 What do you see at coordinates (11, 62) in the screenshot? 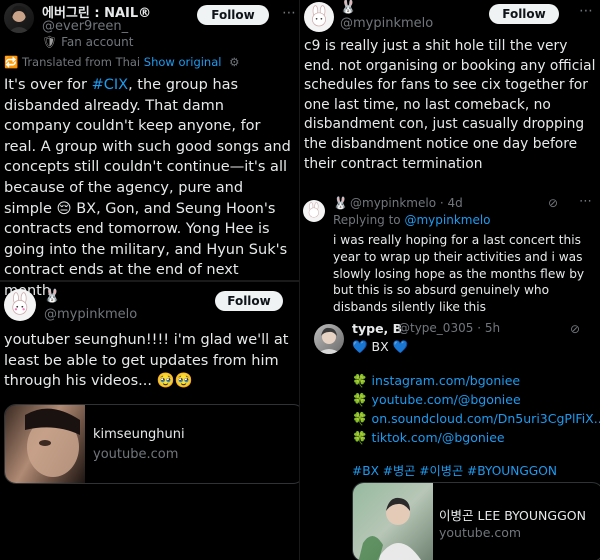
I see `translate-icon: 🔁` at bounding box center [11, 62].